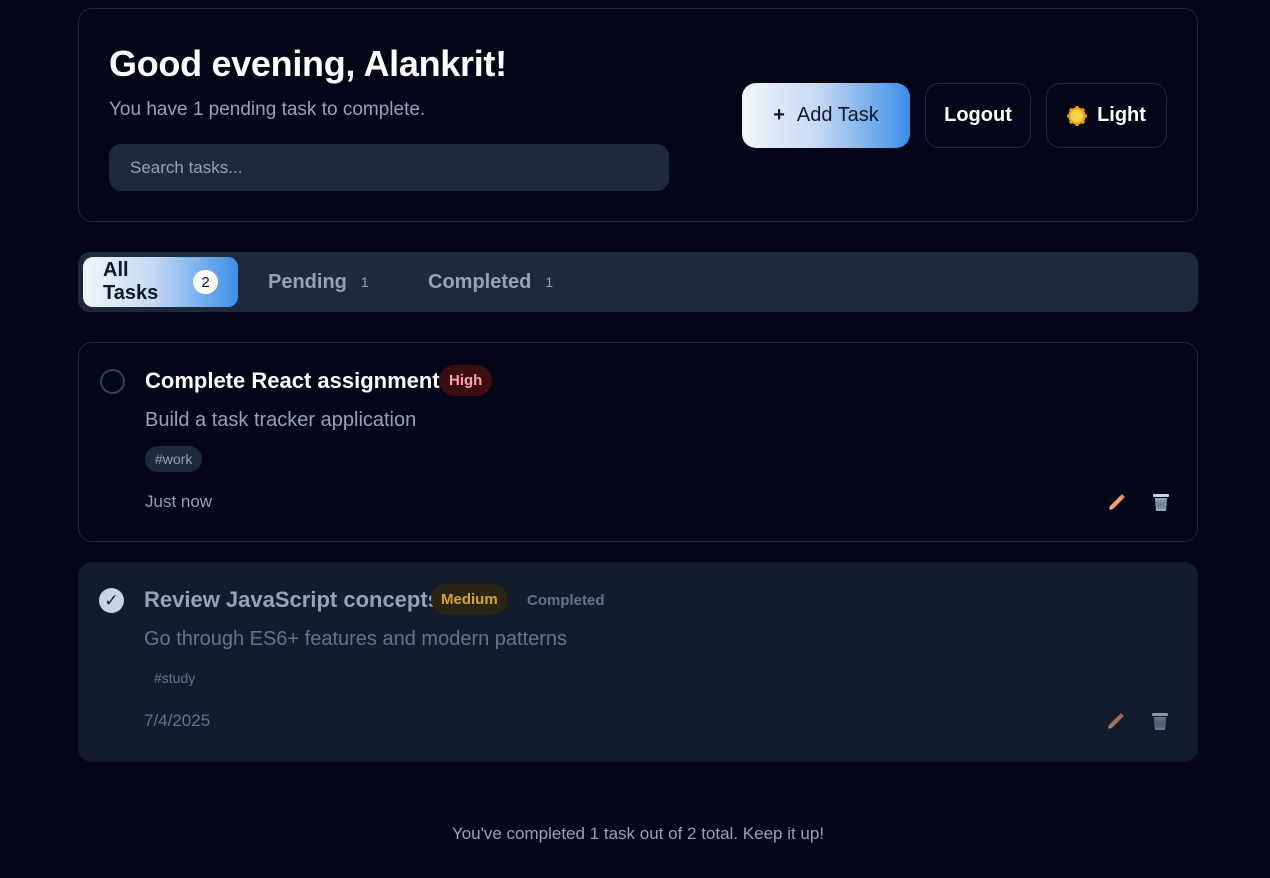 This screenshot has height=878, width=1270. What do you see at coordinates (174, 459) in the screenshot?
I see `task-tag: #work` at bounding box center [174, 459].